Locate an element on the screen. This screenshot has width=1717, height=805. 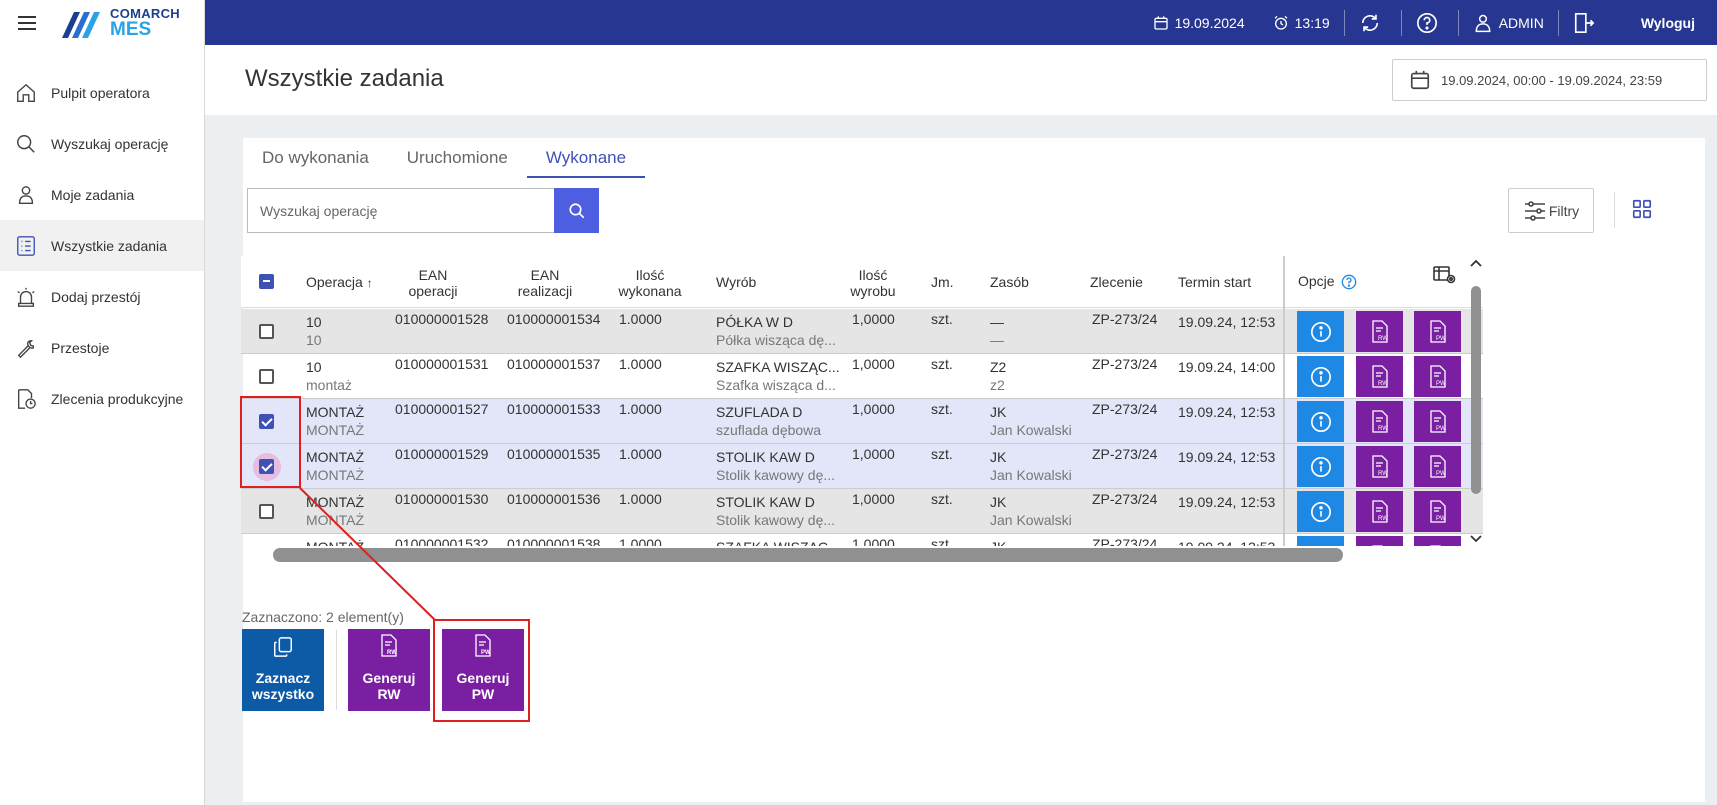
document-pw-icon: PW is located at coordinates (1437, 421).